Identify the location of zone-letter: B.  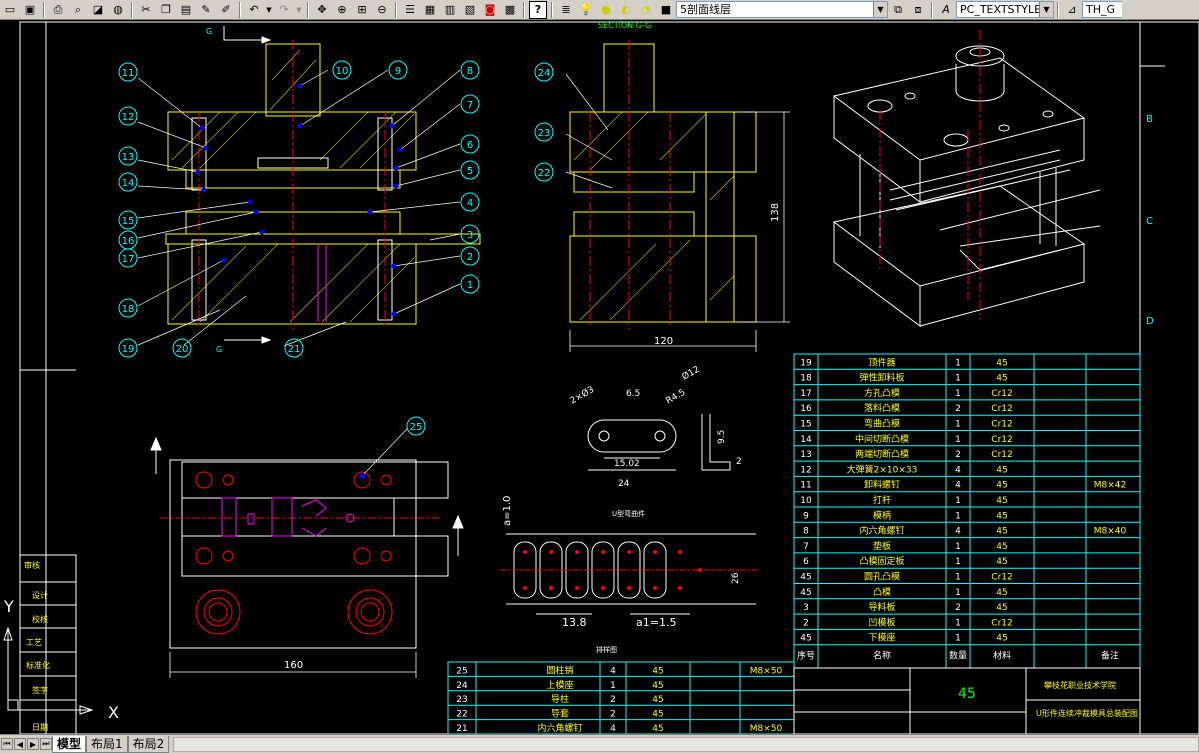
(1149, 119).